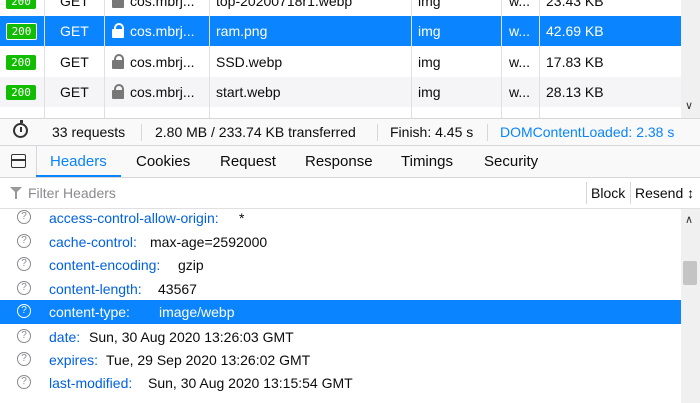 This screenshot has height=403, width=700. What do you see at coordinates (105, 265) in the screenshot?
I see `header-name: content-encoding:` at bounding box center [105, 265].